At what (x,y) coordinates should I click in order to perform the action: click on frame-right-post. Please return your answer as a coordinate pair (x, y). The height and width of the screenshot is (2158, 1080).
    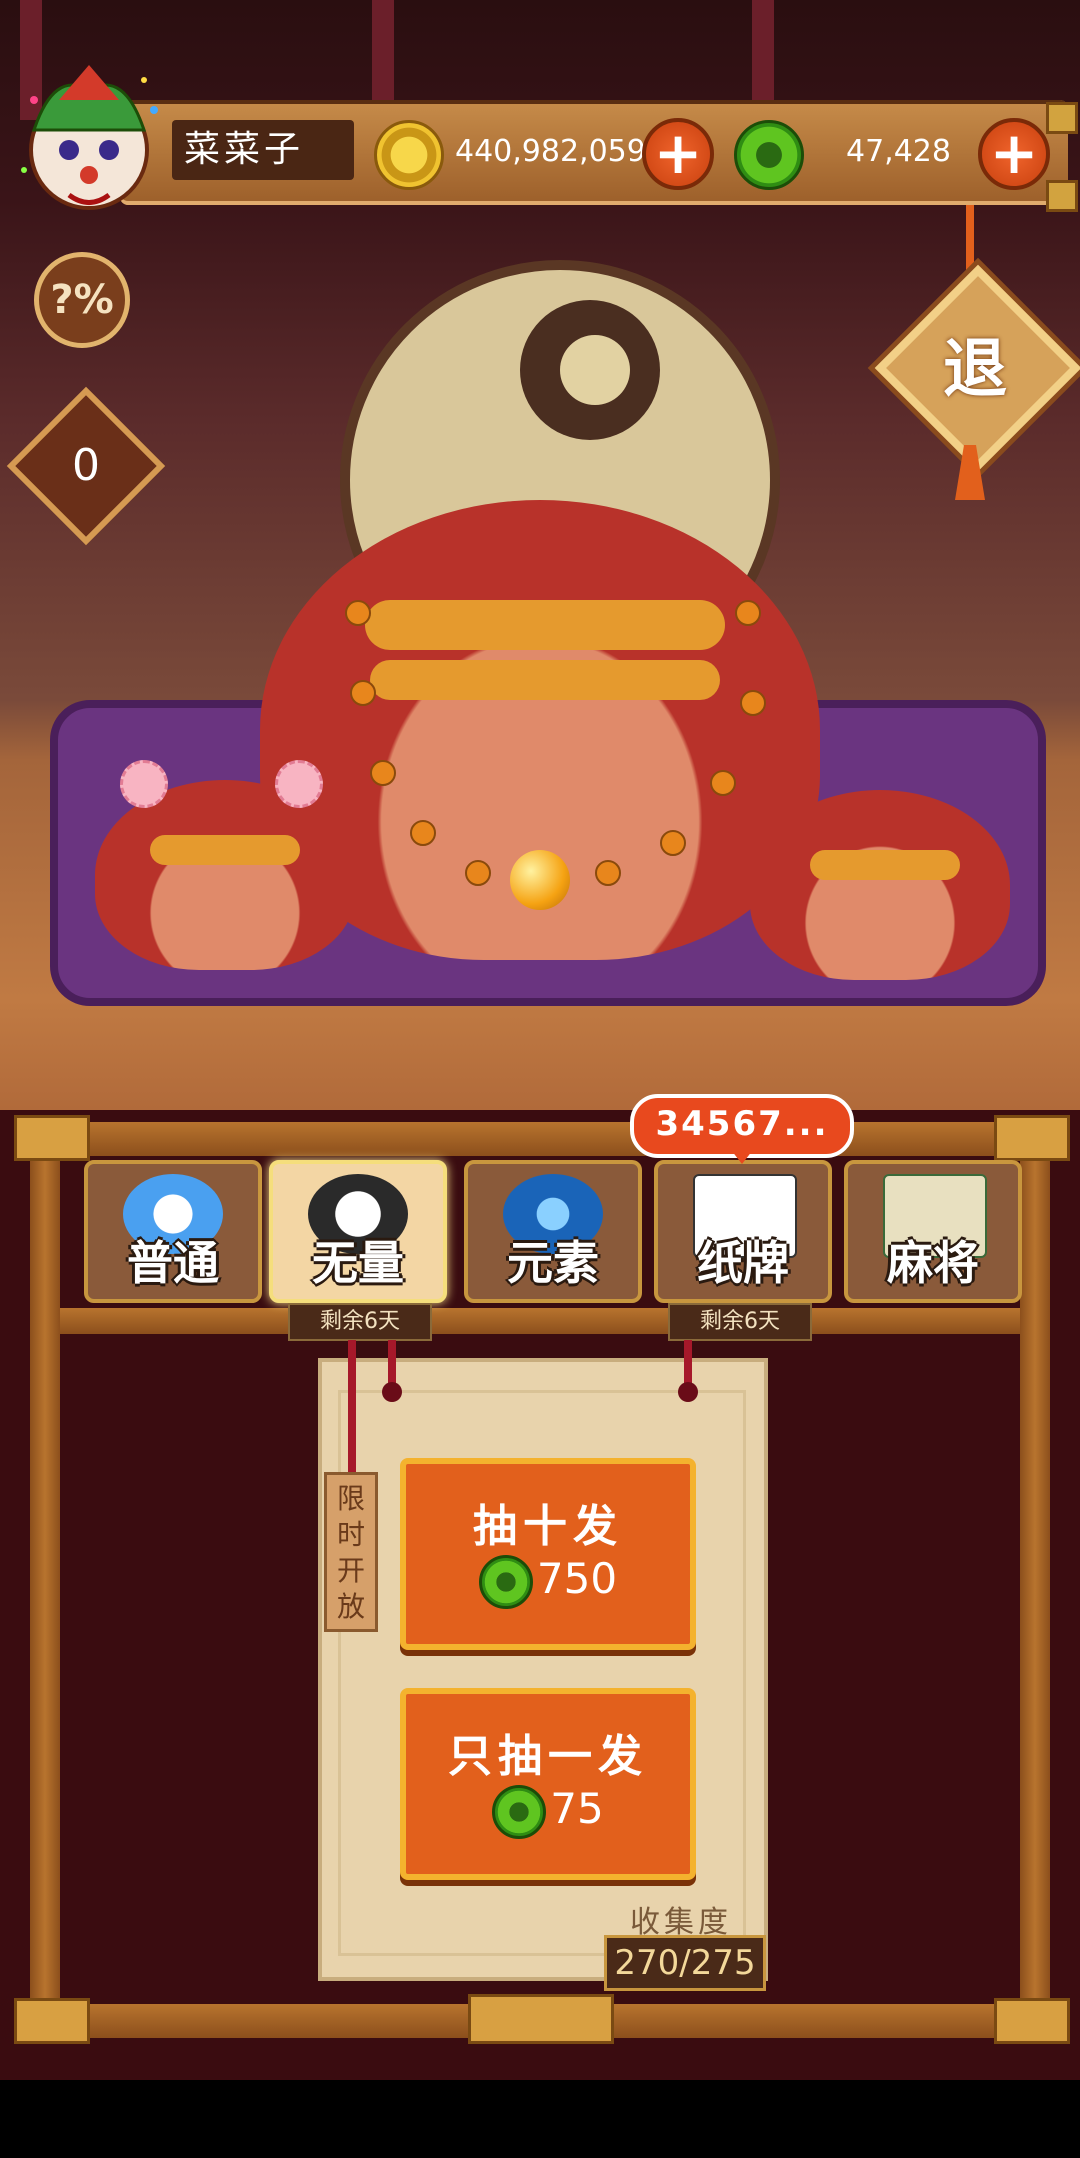
    Looking at the image, I should click on (1035, 1580).